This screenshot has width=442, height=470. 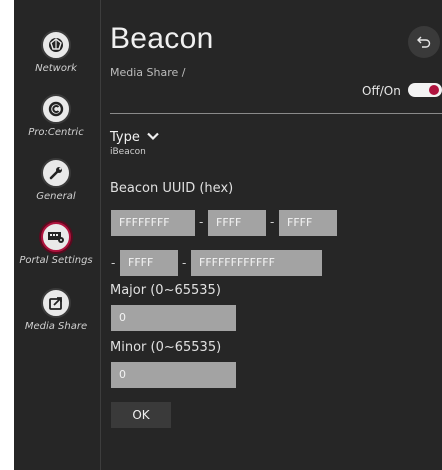 What do you see at coordinates (165, 290) in the screenshot?
I see `major-label: Major (0~65535)` at bounding box center [165, 290].